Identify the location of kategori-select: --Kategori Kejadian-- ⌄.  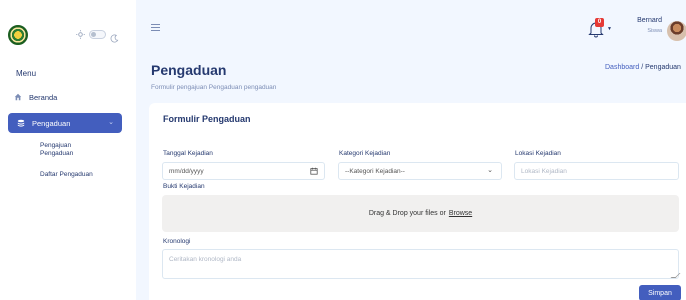
(420, 171).